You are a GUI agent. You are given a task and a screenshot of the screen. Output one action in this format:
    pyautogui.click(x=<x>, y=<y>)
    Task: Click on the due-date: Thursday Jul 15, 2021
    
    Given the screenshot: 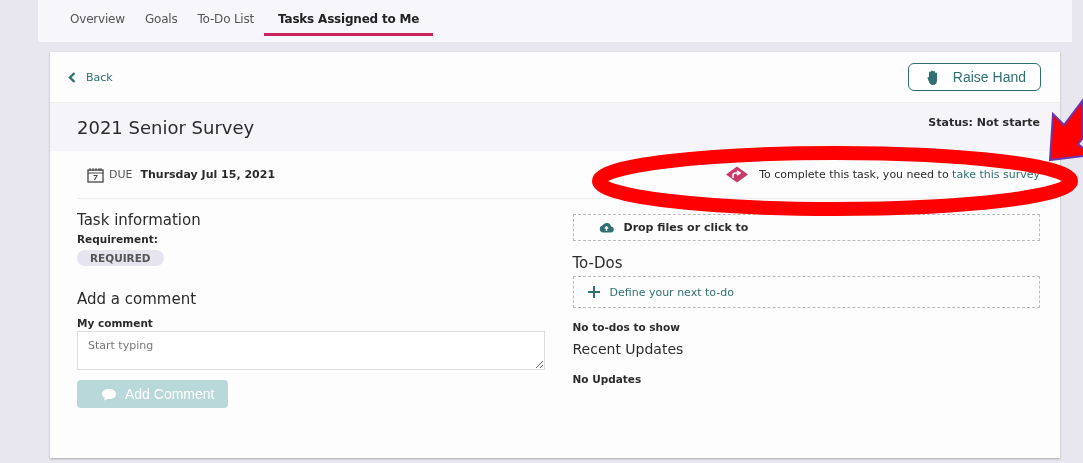 What is the action you would take?
    pyautogui.click(x=208, y=174)
    